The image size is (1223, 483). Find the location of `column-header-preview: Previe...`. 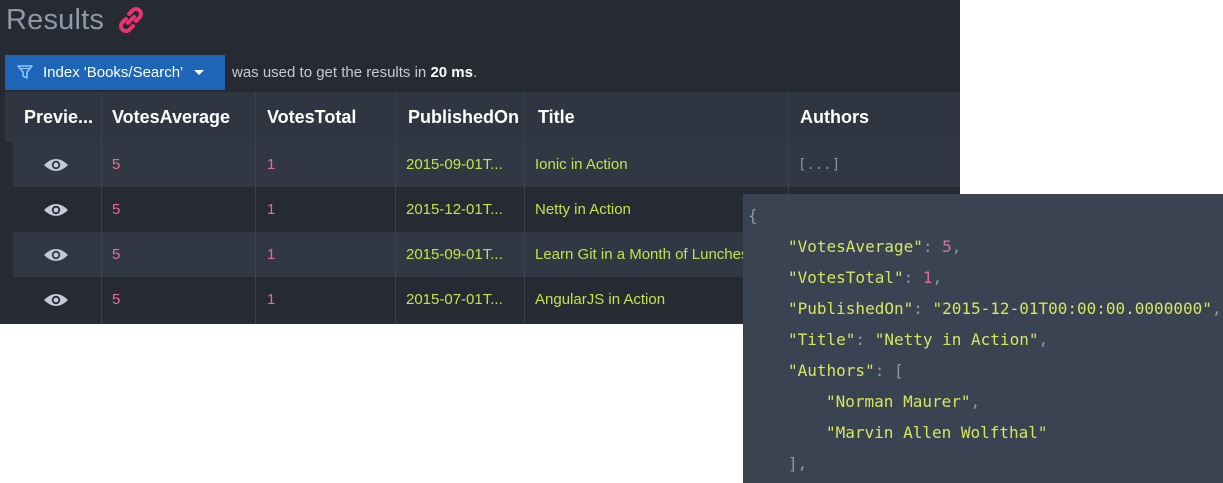

column-header-preview: Previe... is located at coordinates (63, 117).